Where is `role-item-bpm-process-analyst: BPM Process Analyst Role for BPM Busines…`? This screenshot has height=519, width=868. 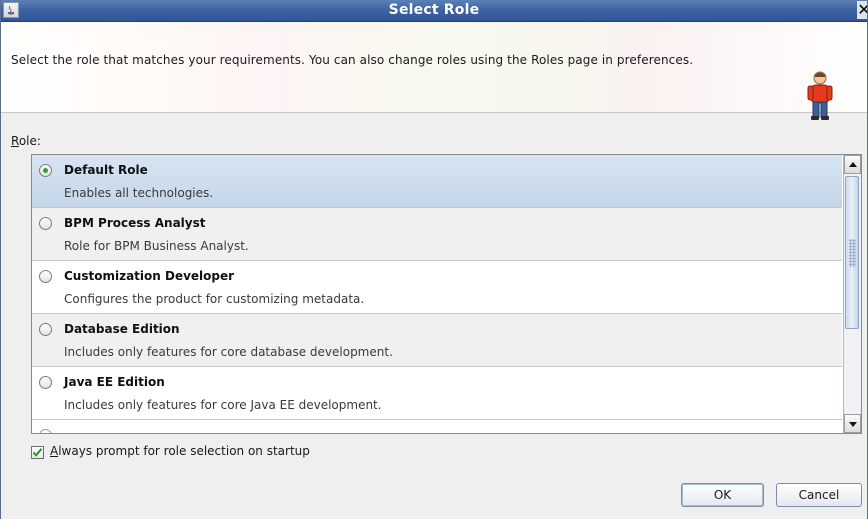 role-item-bpm-process-analyst: BPM Process Analyst Role for BPM Busines… is located at coordinates (437, 234).